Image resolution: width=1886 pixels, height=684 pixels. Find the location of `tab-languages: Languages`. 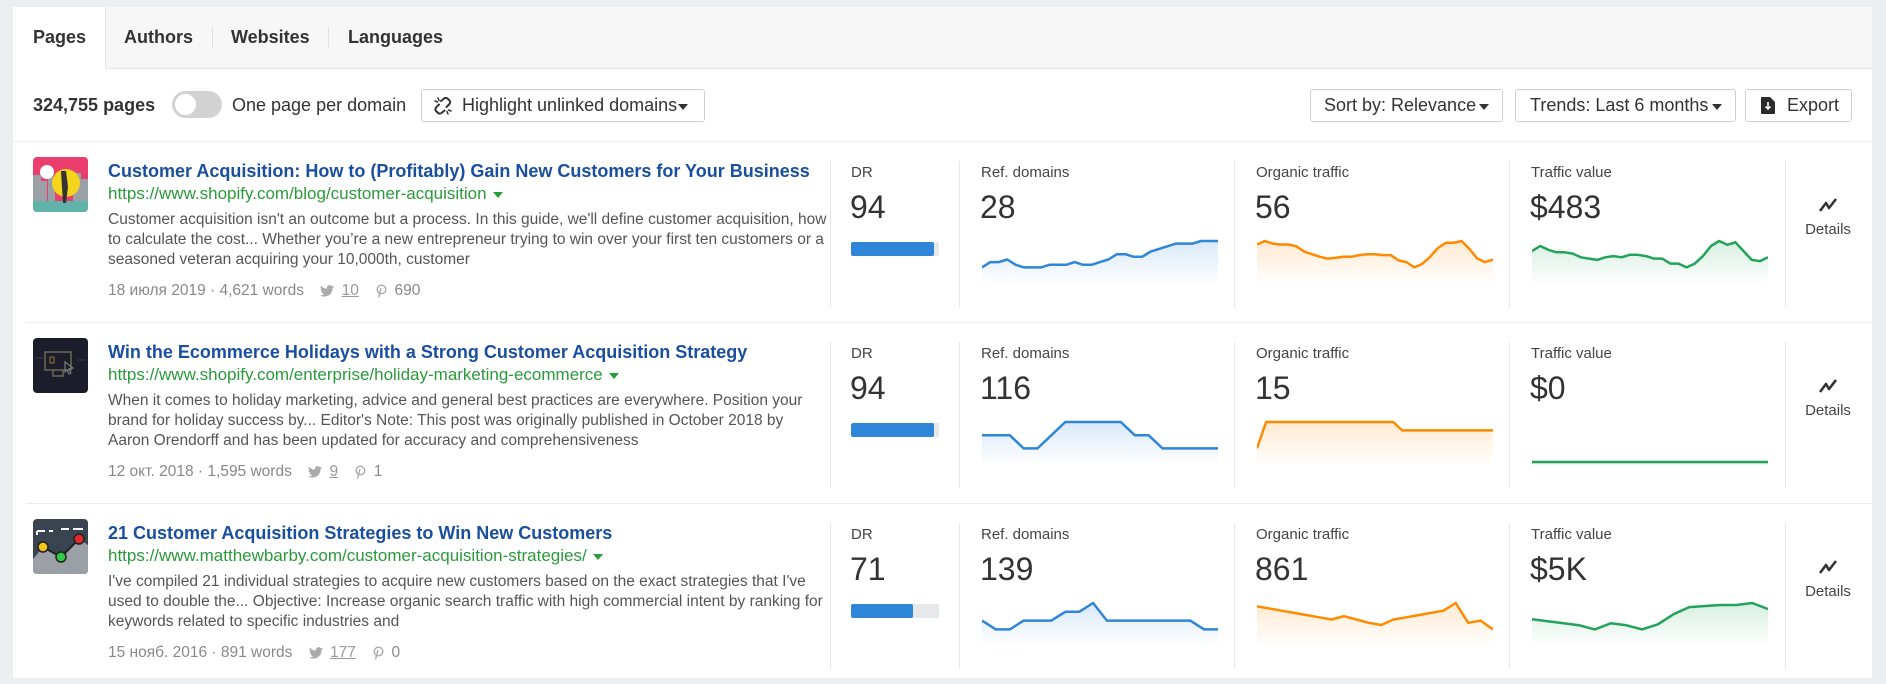

tab-languages: Languages is located at coordinates (395, 37).